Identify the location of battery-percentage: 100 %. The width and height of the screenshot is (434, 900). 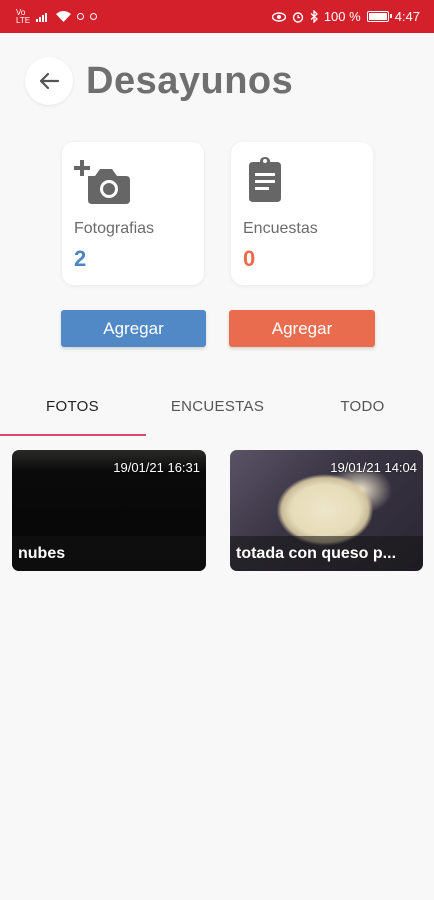
(342, 16).